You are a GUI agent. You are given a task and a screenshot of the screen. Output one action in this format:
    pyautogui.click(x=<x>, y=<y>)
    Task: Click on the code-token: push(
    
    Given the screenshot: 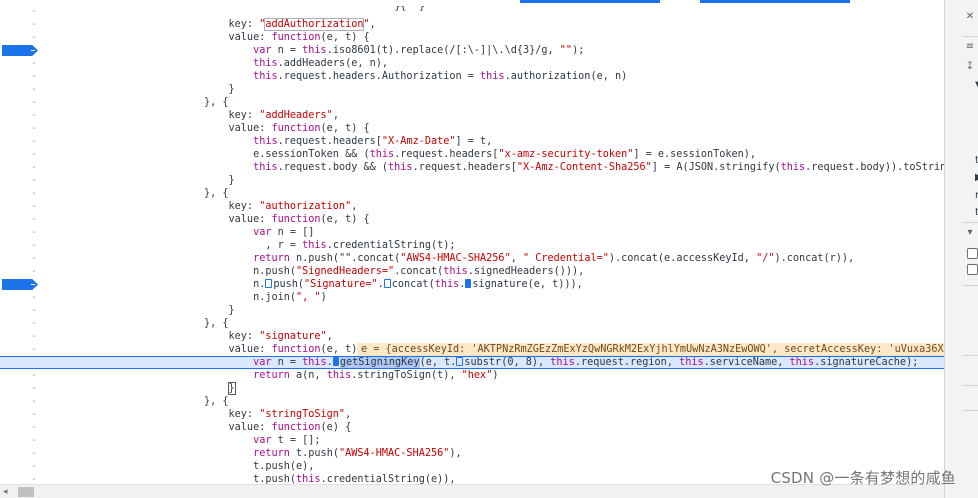 What is the action you would take?
    pyautogui.click(x=289, y=284)
    